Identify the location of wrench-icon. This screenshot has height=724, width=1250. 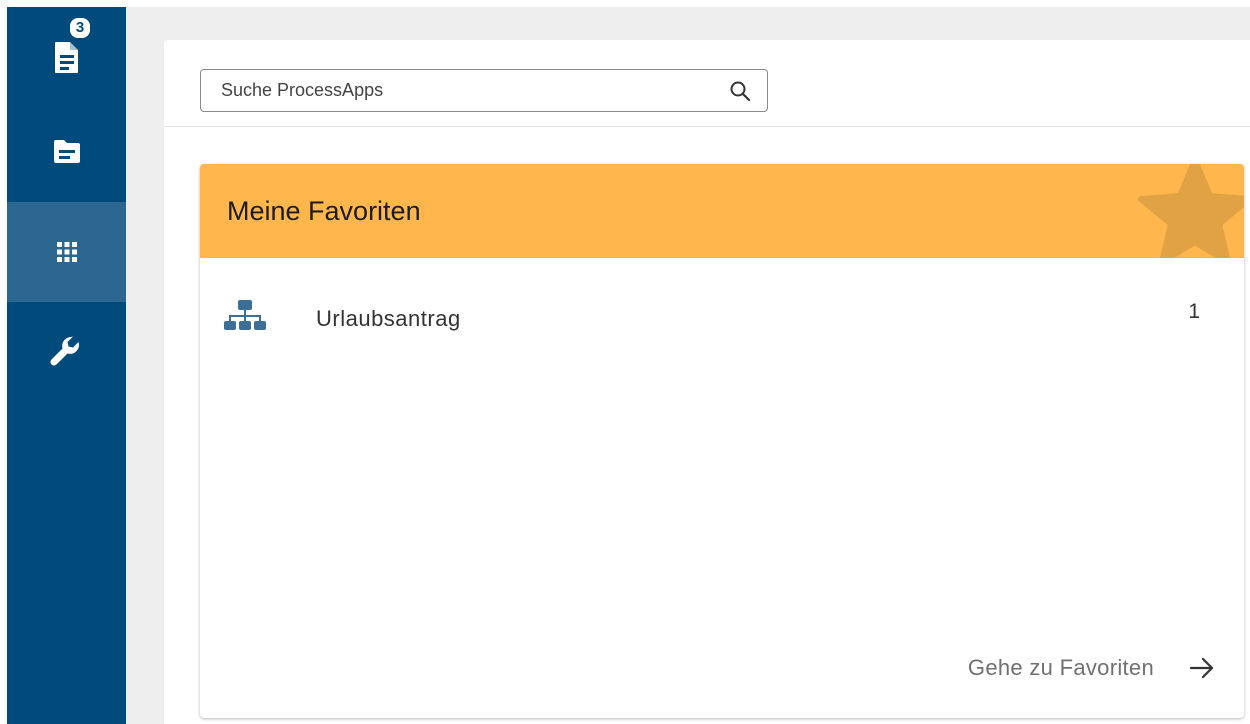
(67, 352).